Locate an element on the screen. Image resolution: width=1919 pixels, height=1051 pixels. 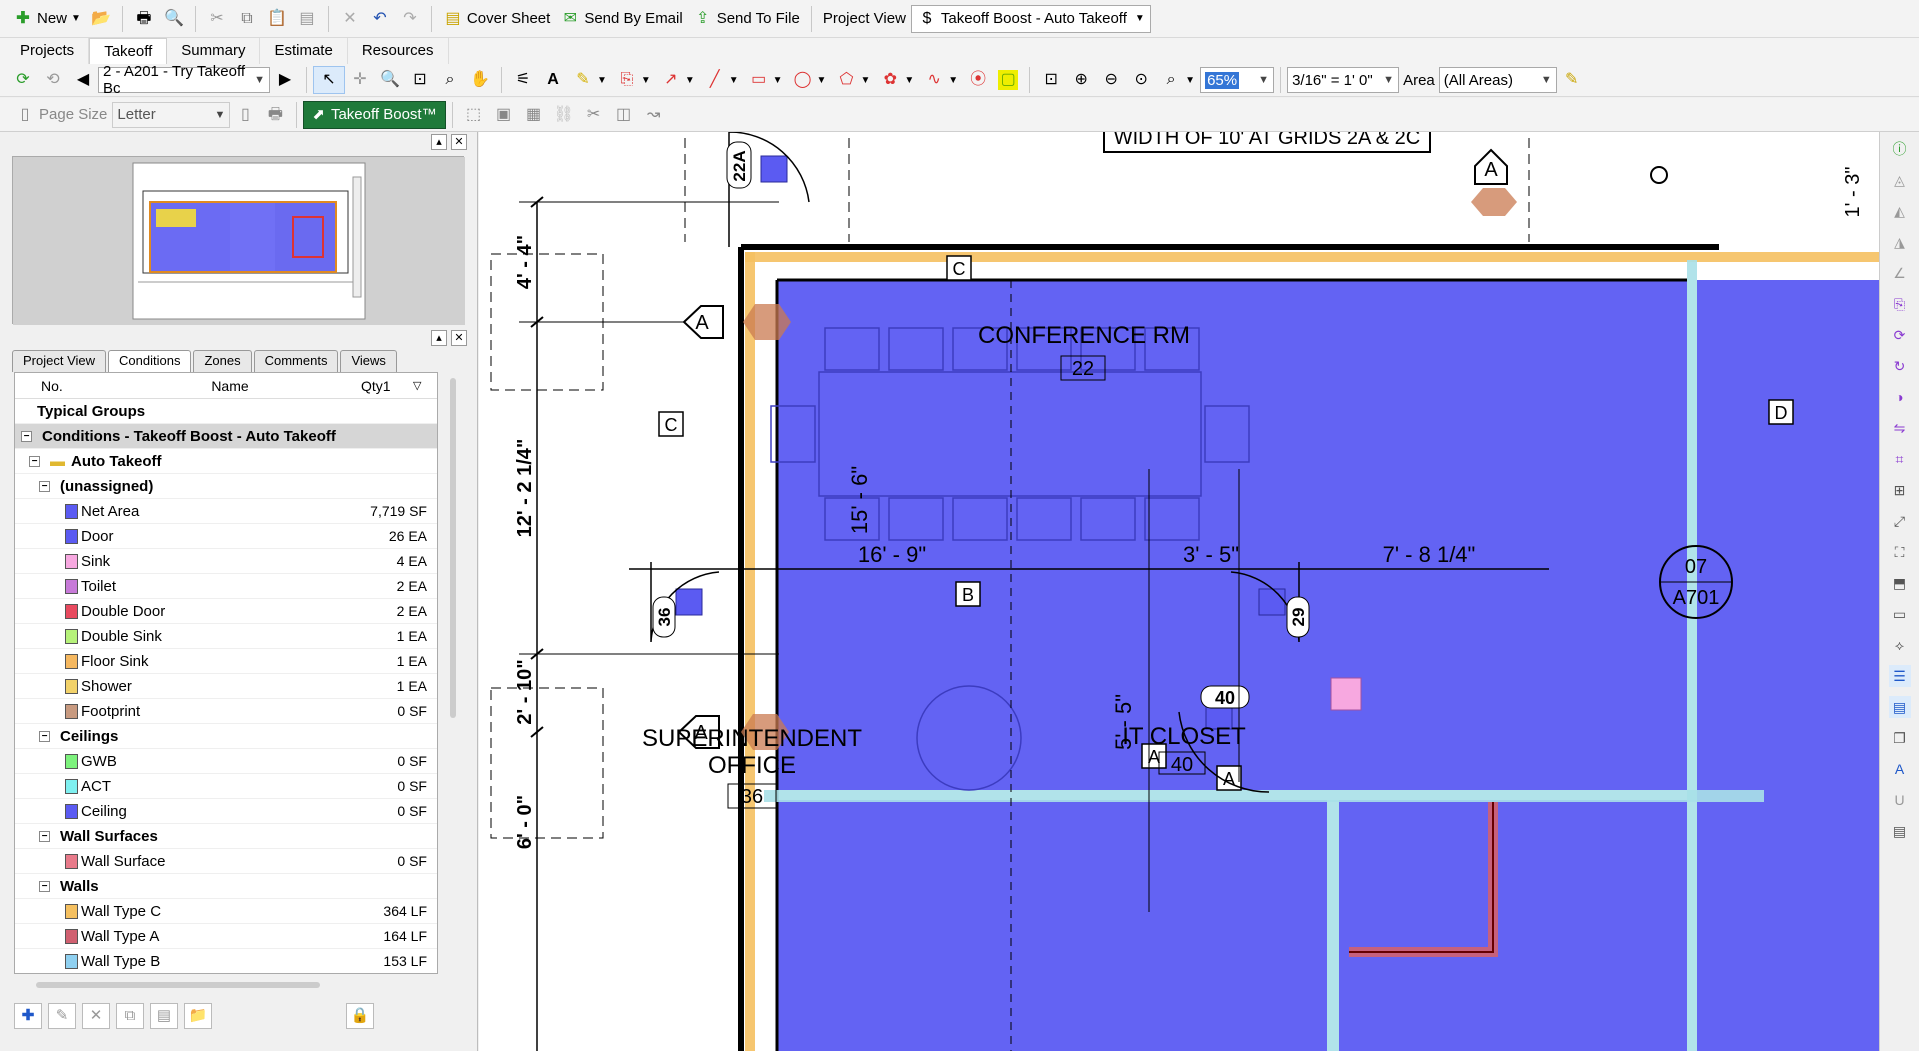
undo-button: ↶ is located at coordinates (380, 19).